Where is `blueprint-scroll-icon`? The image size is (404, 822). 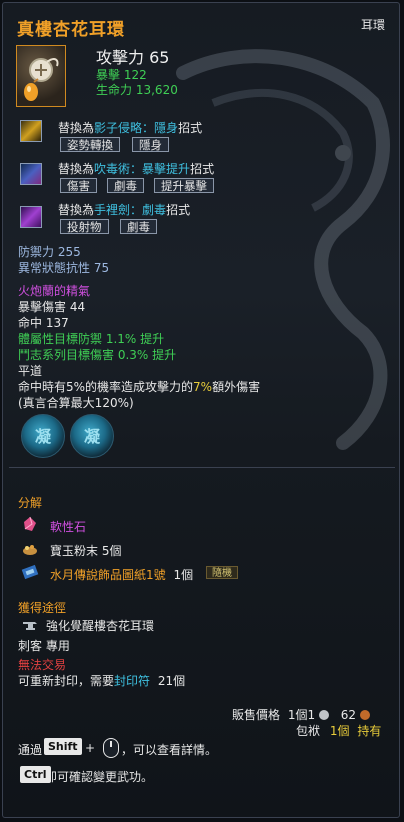
blueprint-scroll-icon is located at coordinates (30, 572).